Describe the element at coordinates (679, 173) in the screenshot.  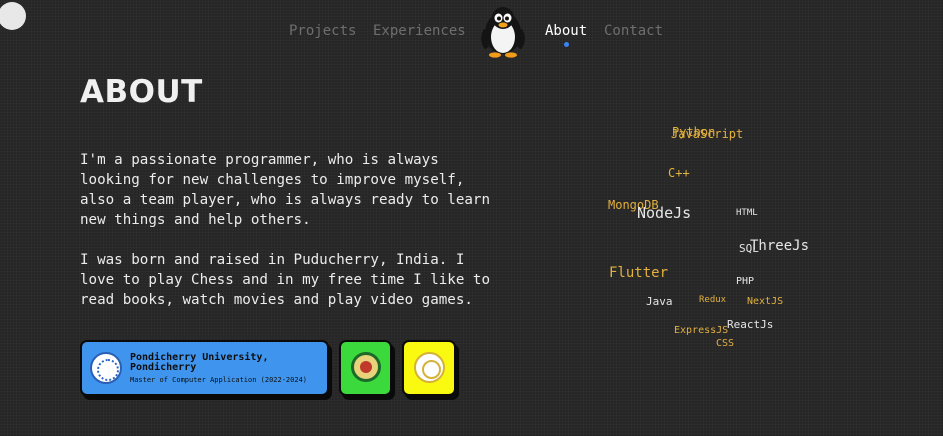
I see `skill-tag: C++` at that location.